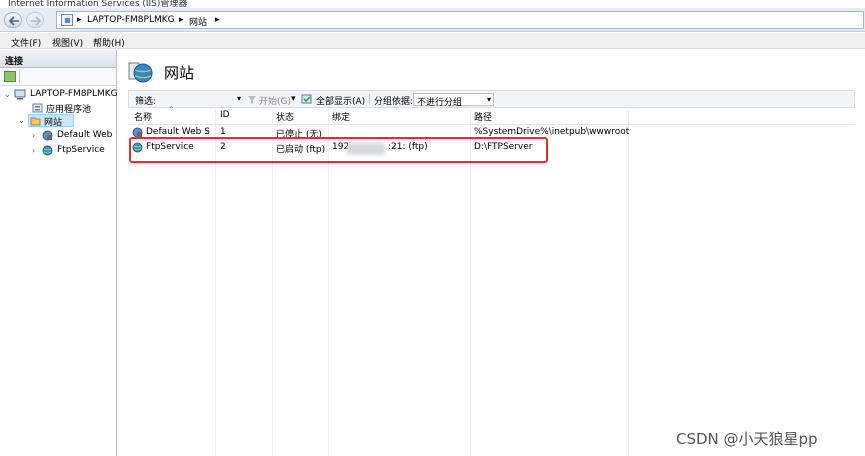 The height and width of the screenshot is (456, 865). What do you see at coordinates (47, 150) in the screenshot?
I see `globe-icon` at bounding box center [47, 150].